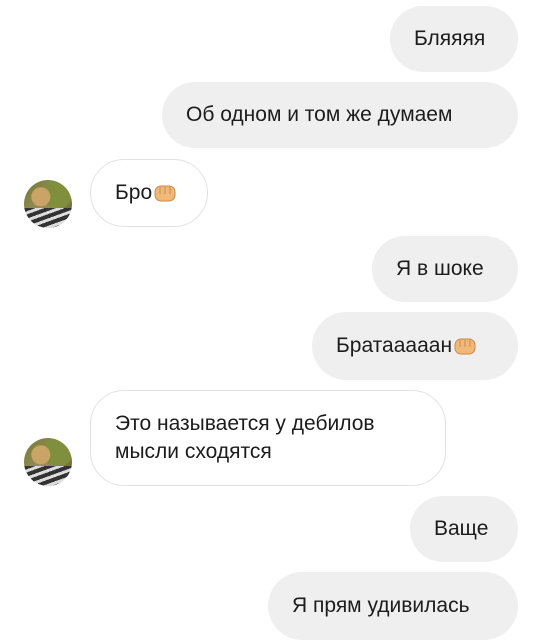 This screenshot has height=644, width=540. I want to click on incoming-message: Бро, so click(149, 193).